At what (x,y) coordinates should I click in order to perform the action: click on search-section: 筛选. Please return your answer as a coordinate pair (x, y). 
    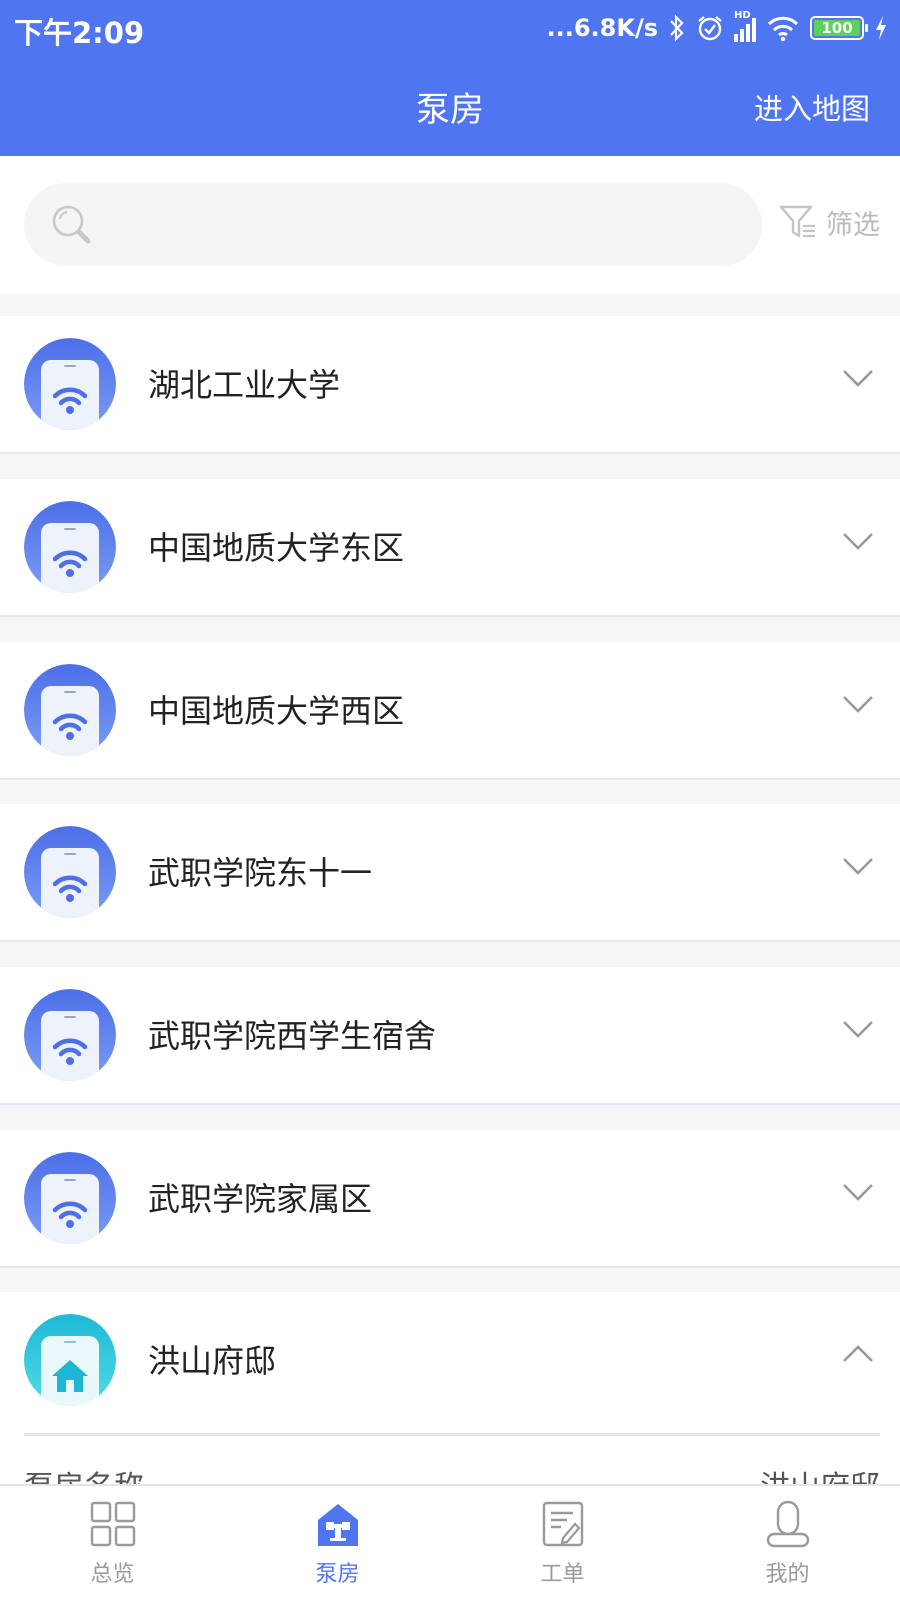
    Looking at the image, I should click on (450, 225).